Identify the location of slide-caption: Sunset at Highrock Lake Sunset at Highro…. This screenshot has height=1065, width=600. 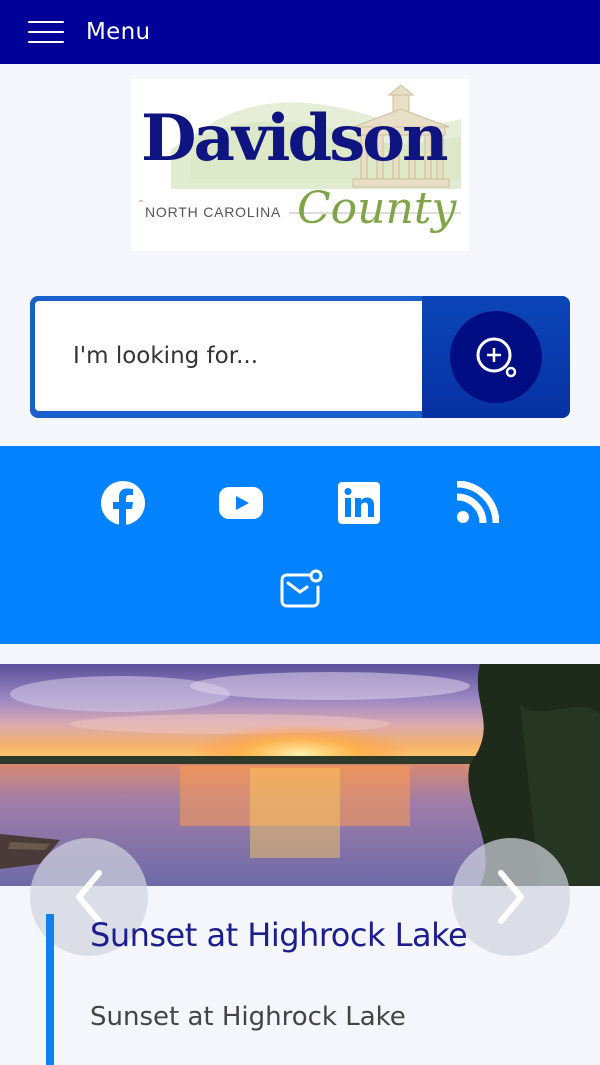
(316, 989).